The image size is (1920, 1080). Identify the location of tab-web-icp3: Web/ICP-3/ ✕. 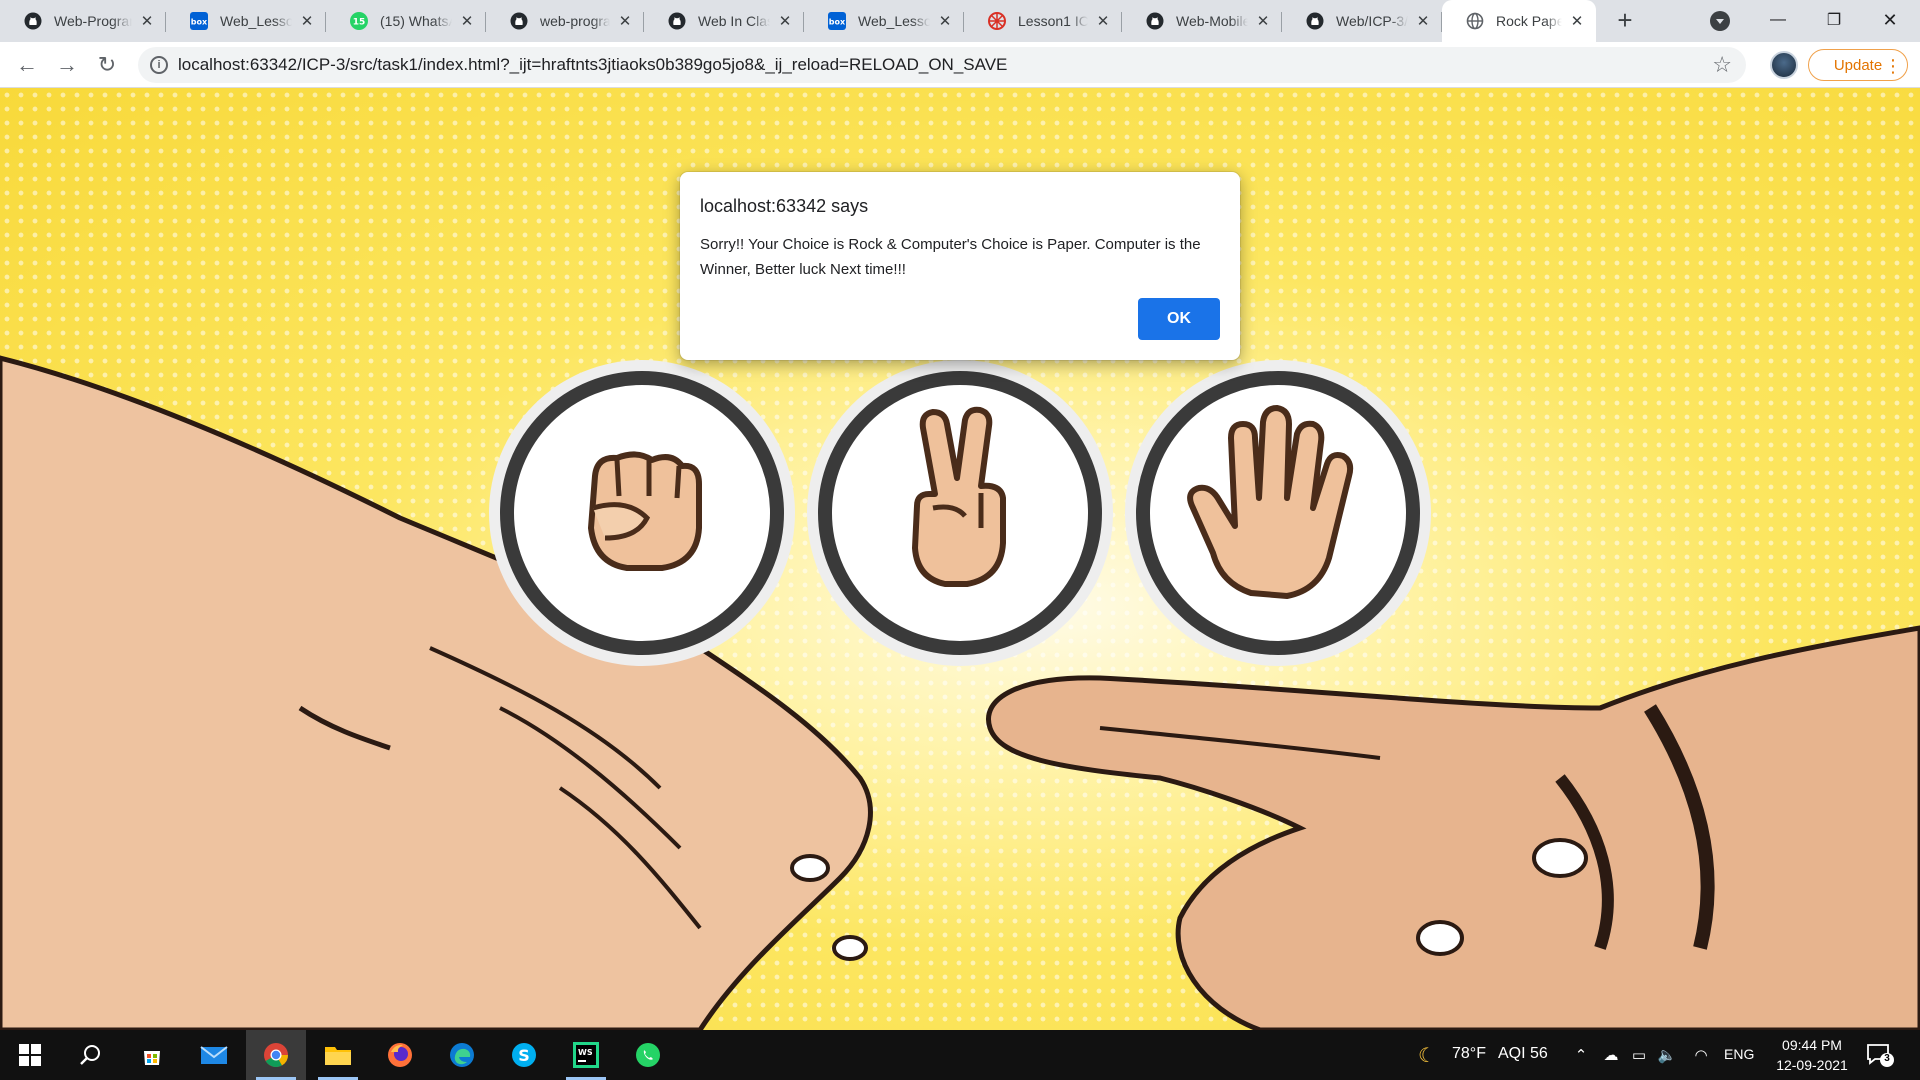
(1362, 21).